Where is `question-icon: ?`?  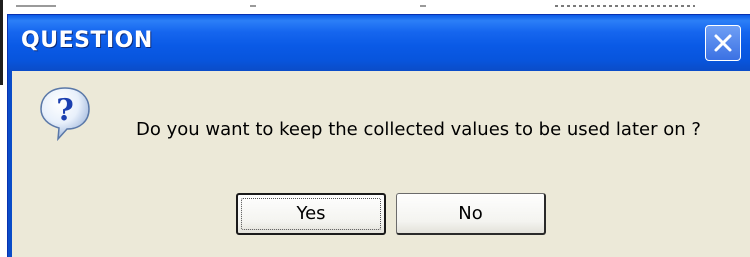 question-icon: ? is located at coordinates (65, 114).